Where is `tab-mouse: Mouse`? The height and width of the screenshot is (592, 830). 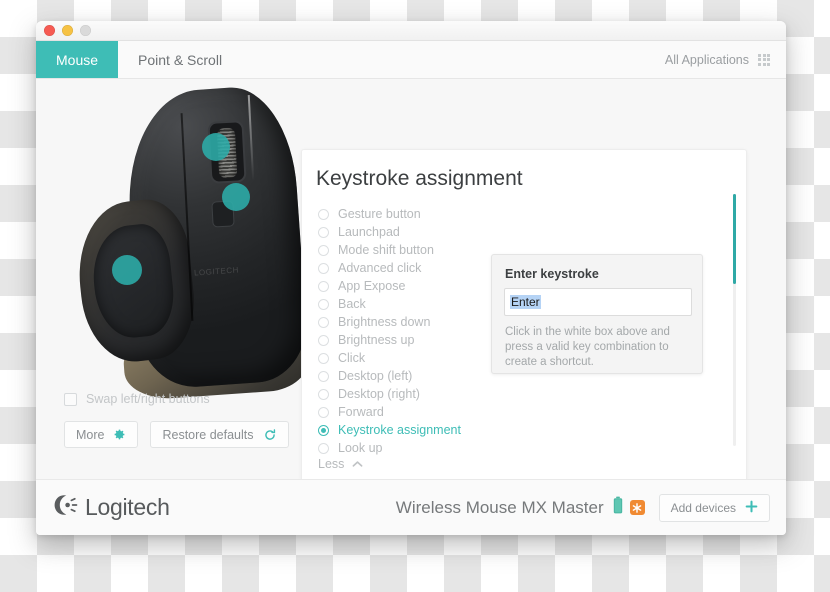
tab-mouse: Mouse is located at coordinates (77, 59).